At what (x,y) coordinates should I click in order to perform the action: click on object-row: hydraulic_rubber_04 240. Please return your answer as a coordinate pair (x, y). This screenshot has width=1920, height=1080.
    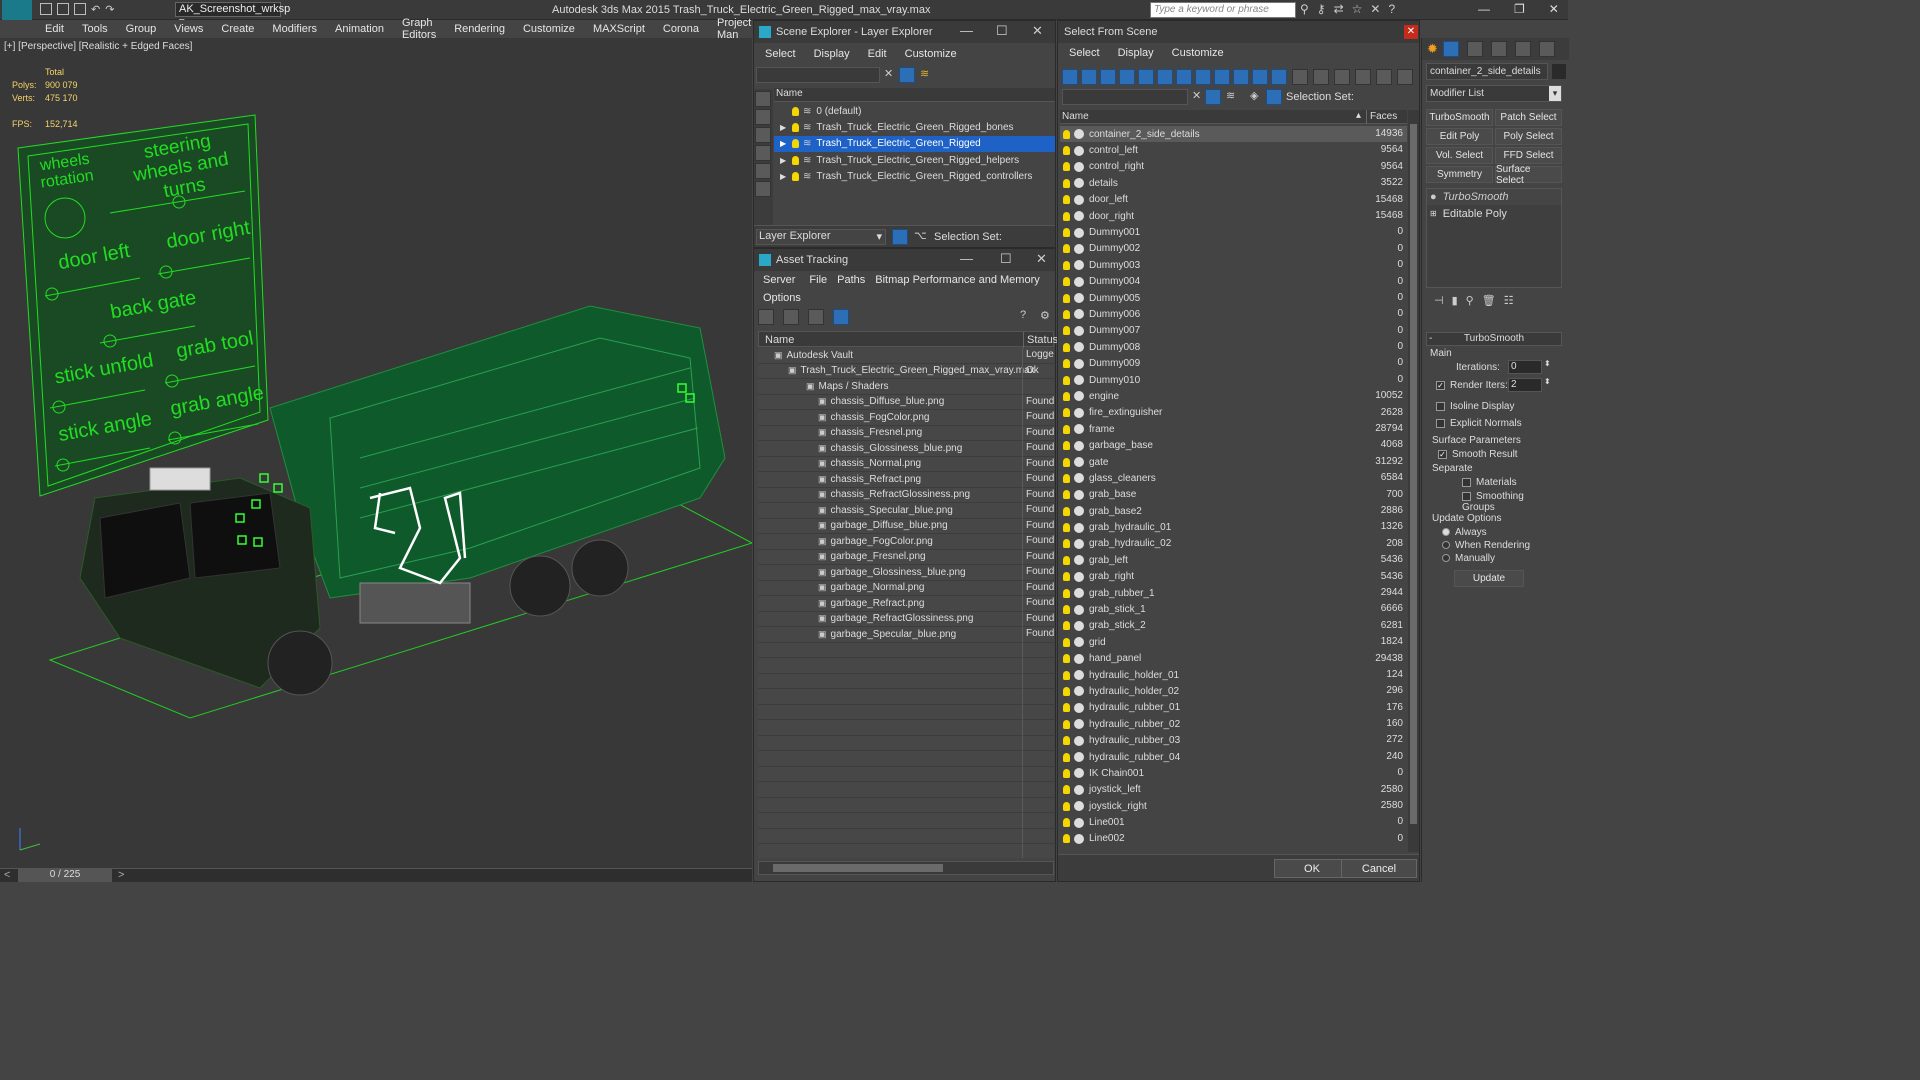
    Looking at the image, I should click on (1233, 757).